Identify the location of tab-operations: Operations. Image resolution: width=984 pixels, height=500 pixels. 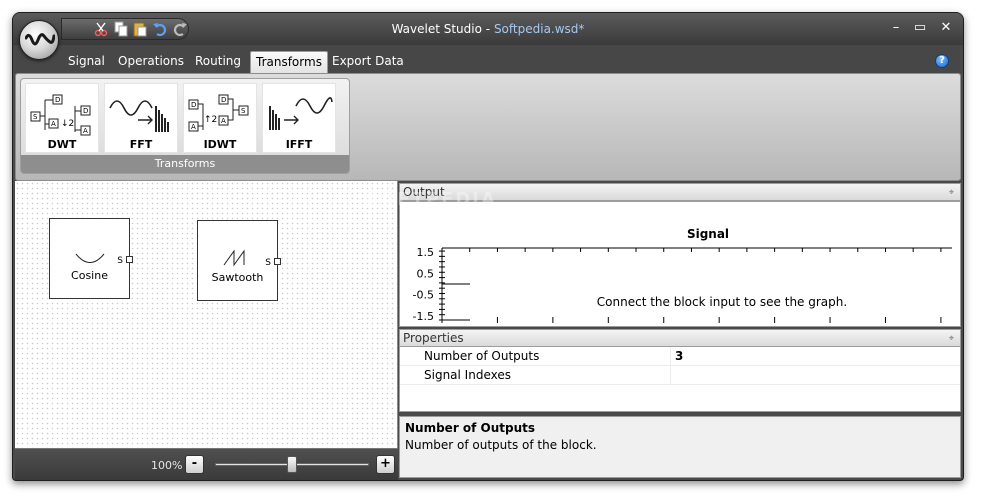
(151, 62).